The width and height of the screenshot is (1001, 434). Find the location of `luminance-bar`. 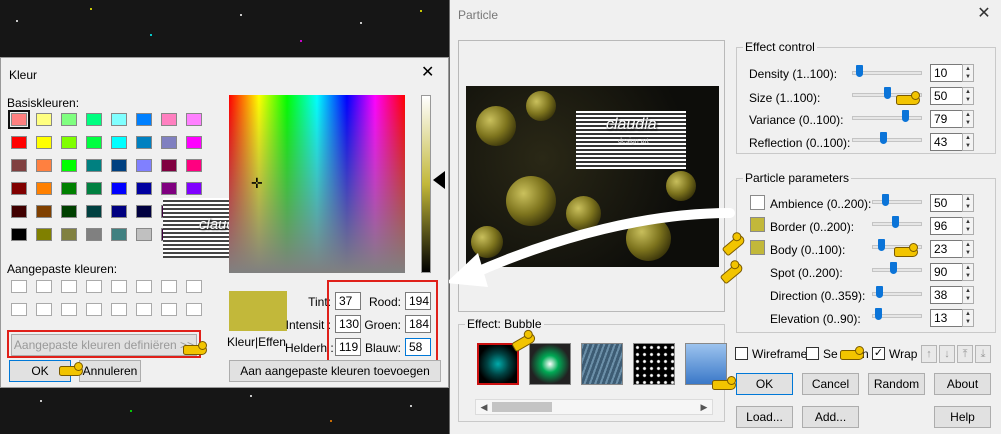

luminance-bar is located at coordinates (426, 184).